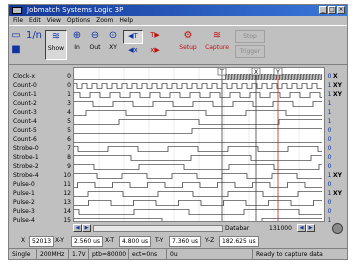 This screenshot has height=264, width=356. I want to click on xy-label: X-Y, so click(59, 240).